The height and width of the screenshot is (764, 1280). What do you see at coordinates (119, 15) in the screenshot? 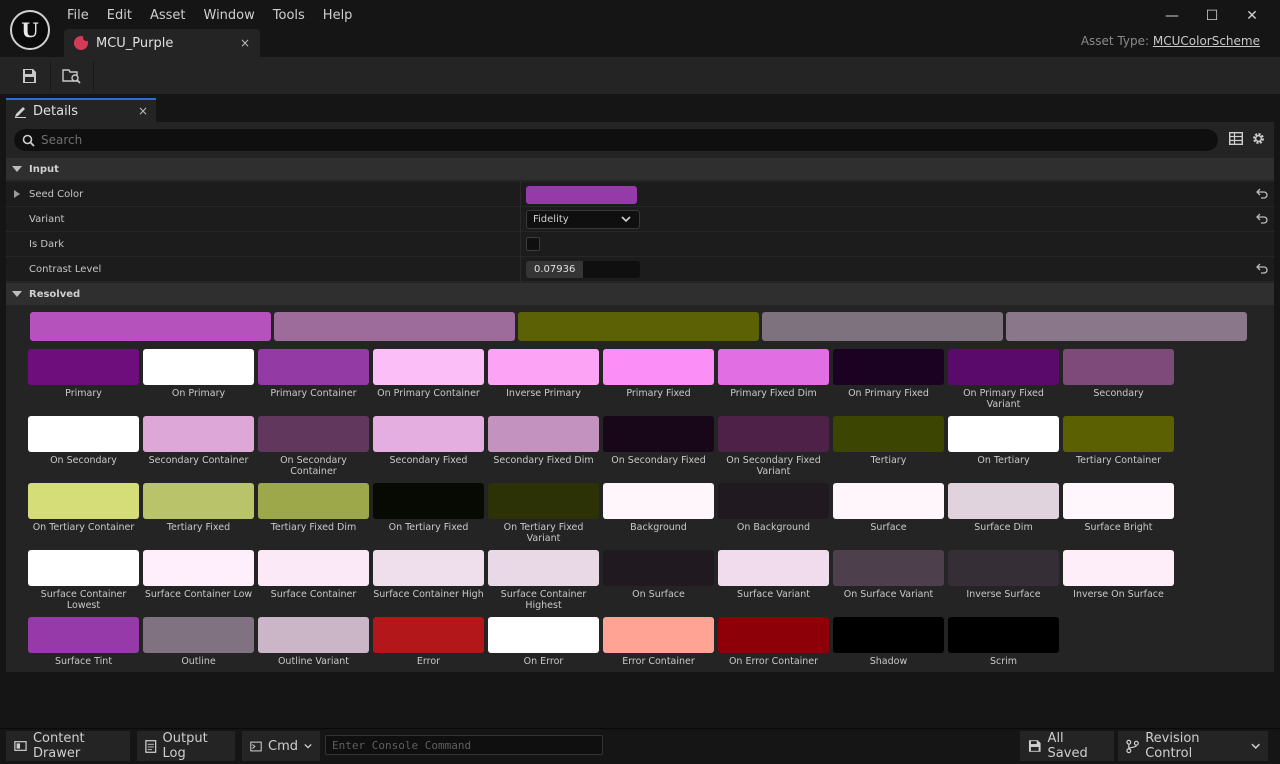
I see `menu-edit: Edit` at bounding box center [119, 15].